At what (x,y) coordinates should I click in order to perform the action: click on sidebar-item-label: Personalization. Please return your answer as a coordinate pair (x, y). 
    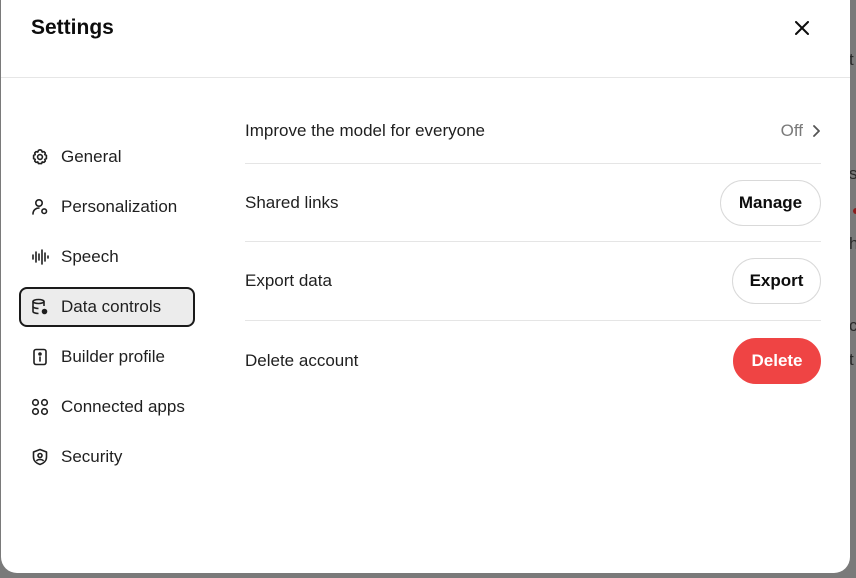
    Looking at the image, I should click on (119, 206).